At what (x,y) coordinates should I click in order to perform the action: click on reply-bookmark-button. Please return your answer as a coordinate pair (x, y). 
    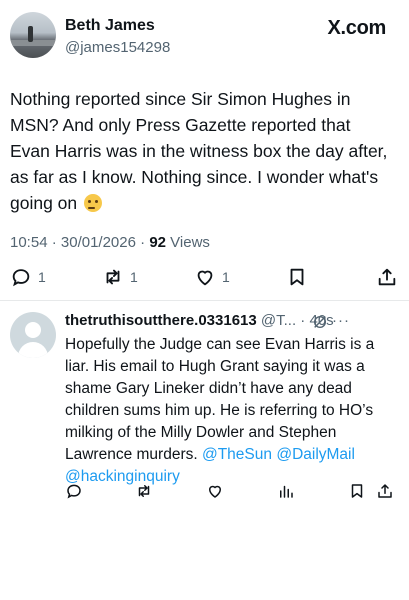
    Looking at the image, I should click on (357, 493).